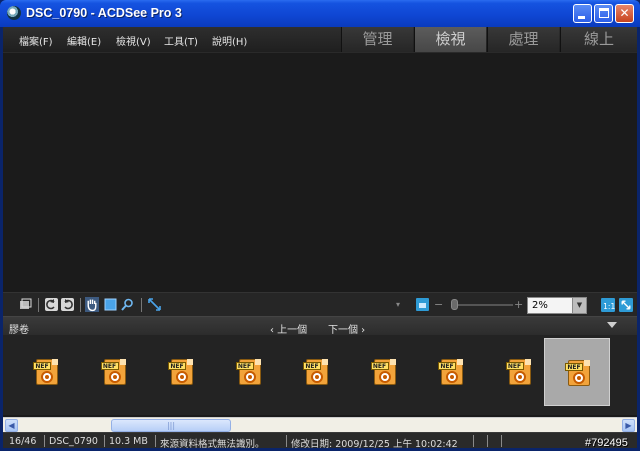 The image size is (640, 451). Describe the element at coordinates (320, 326) in the screenshot. I see `filmstrip-header: 膠卷 ‹ 上一個 下一個 ›` at that location.